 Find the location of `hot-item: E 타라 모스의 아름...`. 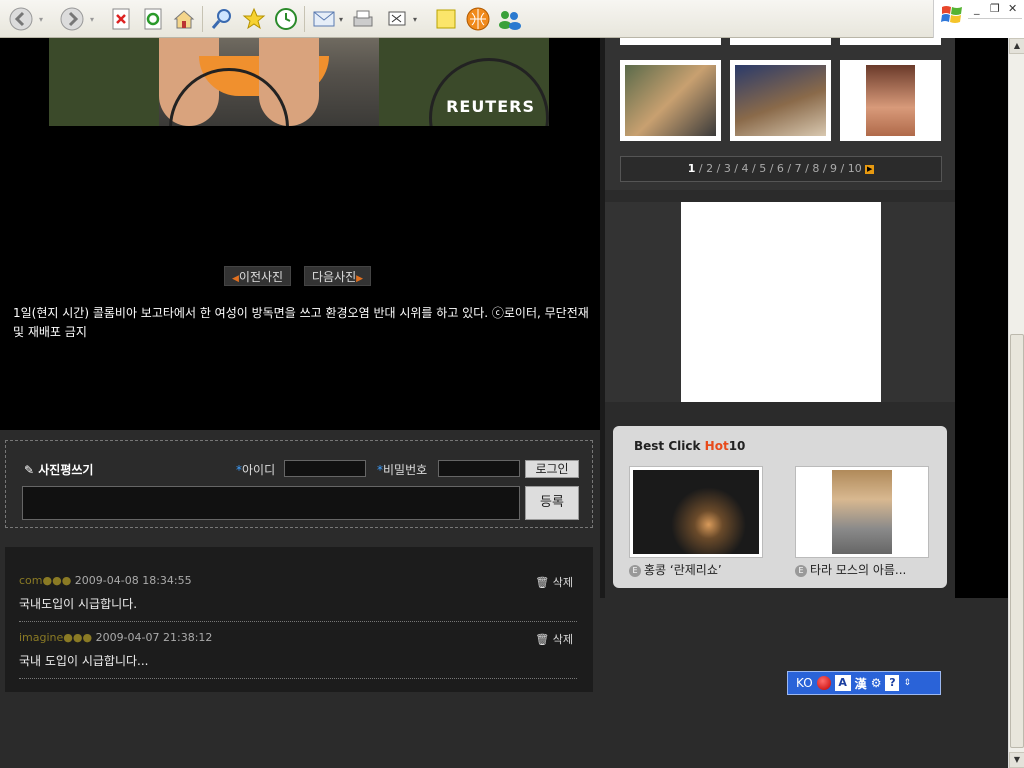

hot-item: E 타라 모스의 아름... is located at coordinates (862, 522).